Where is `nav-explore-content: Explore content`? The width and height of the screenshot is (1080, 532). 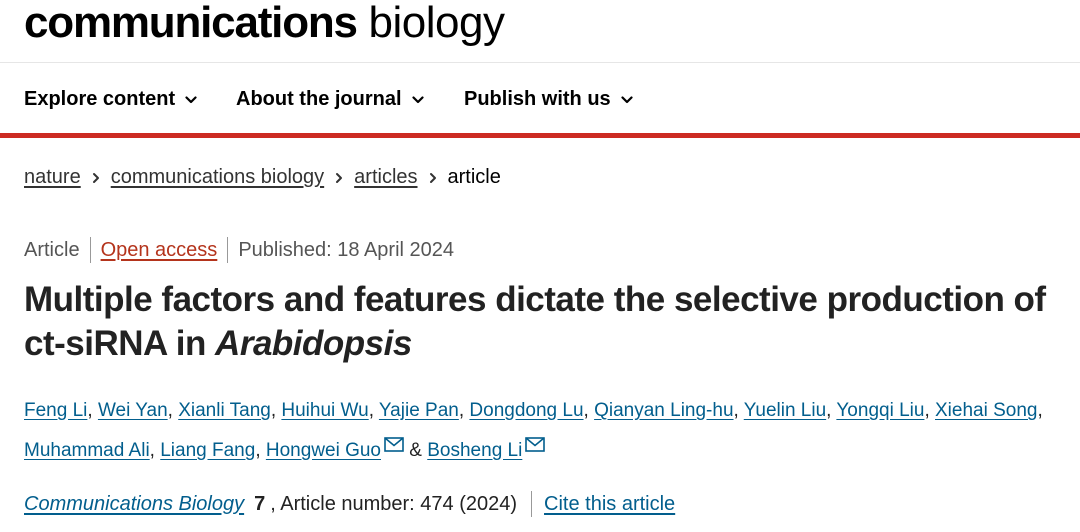 nav-explore-content: Explore content is located at coordinates (110, 99).